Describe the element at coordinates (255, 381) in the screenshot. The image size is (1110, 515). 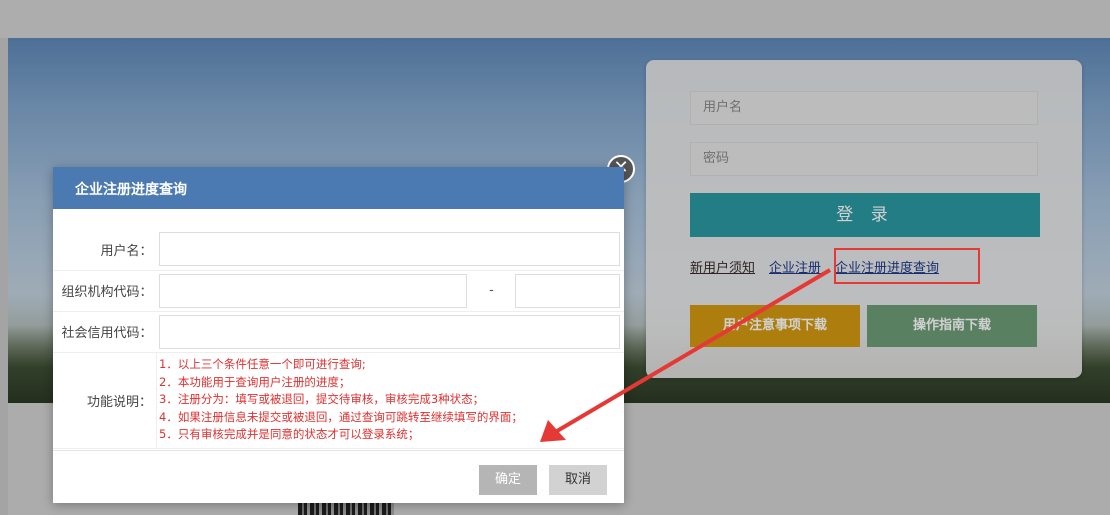
I see `note-line: 2．本功能用于查询用户注册的进度；` at that location.